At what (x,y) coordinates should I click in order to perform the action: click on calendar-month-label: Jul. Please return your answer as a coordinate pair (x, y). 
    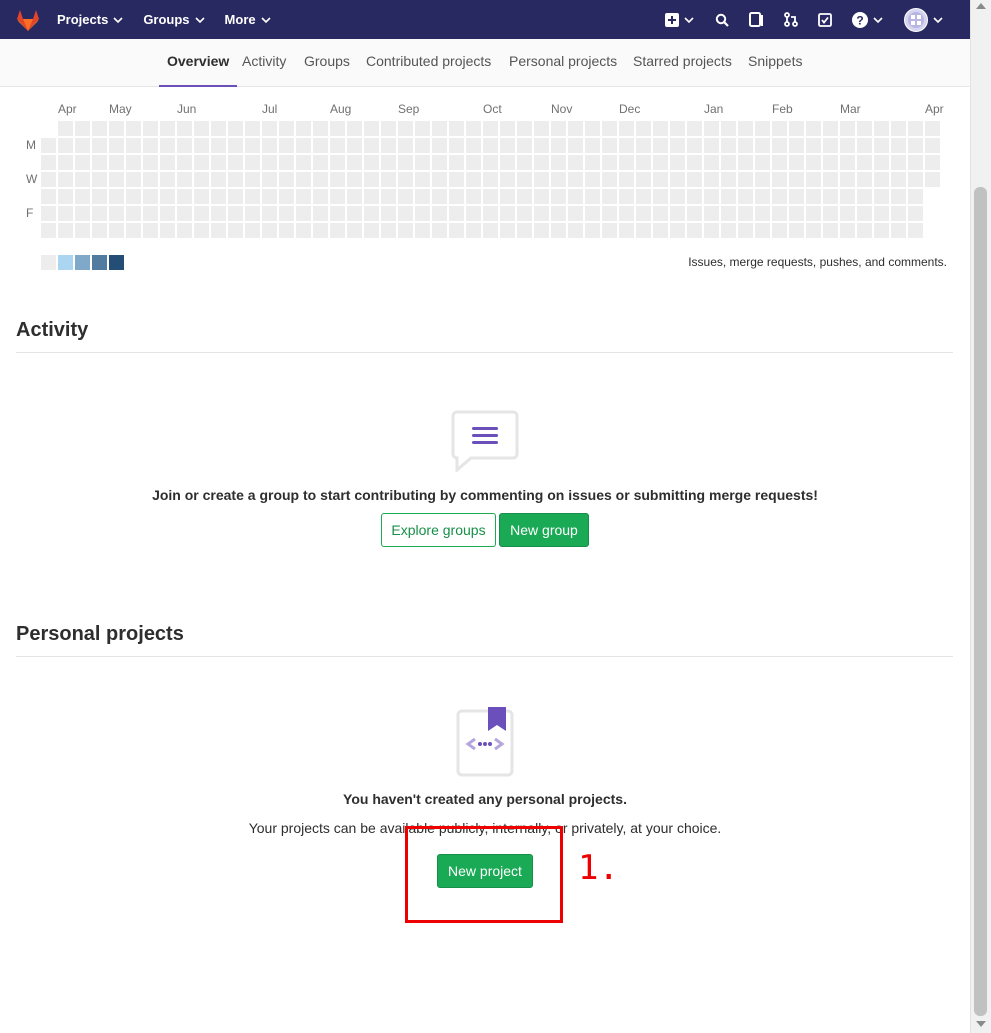
    Looking at the image, I should click on (270, 109).